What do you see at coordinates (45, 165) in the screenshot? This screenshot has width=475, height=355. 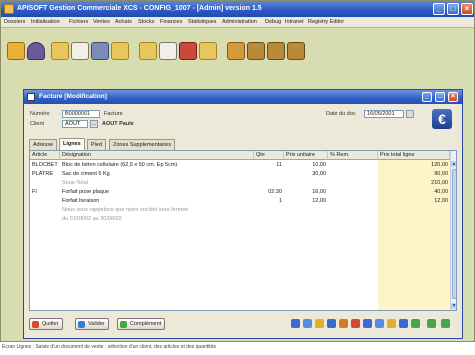 I see `cell-article: BLOCBET` at bounding box center [45, 165].